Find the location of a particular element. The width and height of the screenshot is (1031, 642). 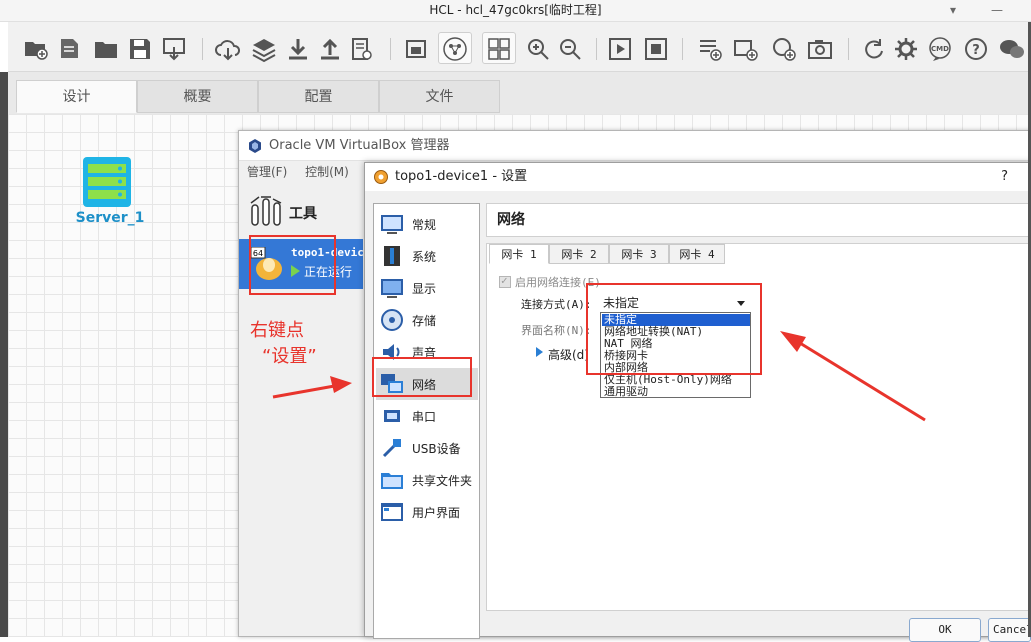

settings-nav: 常规 系统 显示 存储 声音 网络 串口 USB设备 共享文件夹 用户界面 is located at coordinates (426, 421).